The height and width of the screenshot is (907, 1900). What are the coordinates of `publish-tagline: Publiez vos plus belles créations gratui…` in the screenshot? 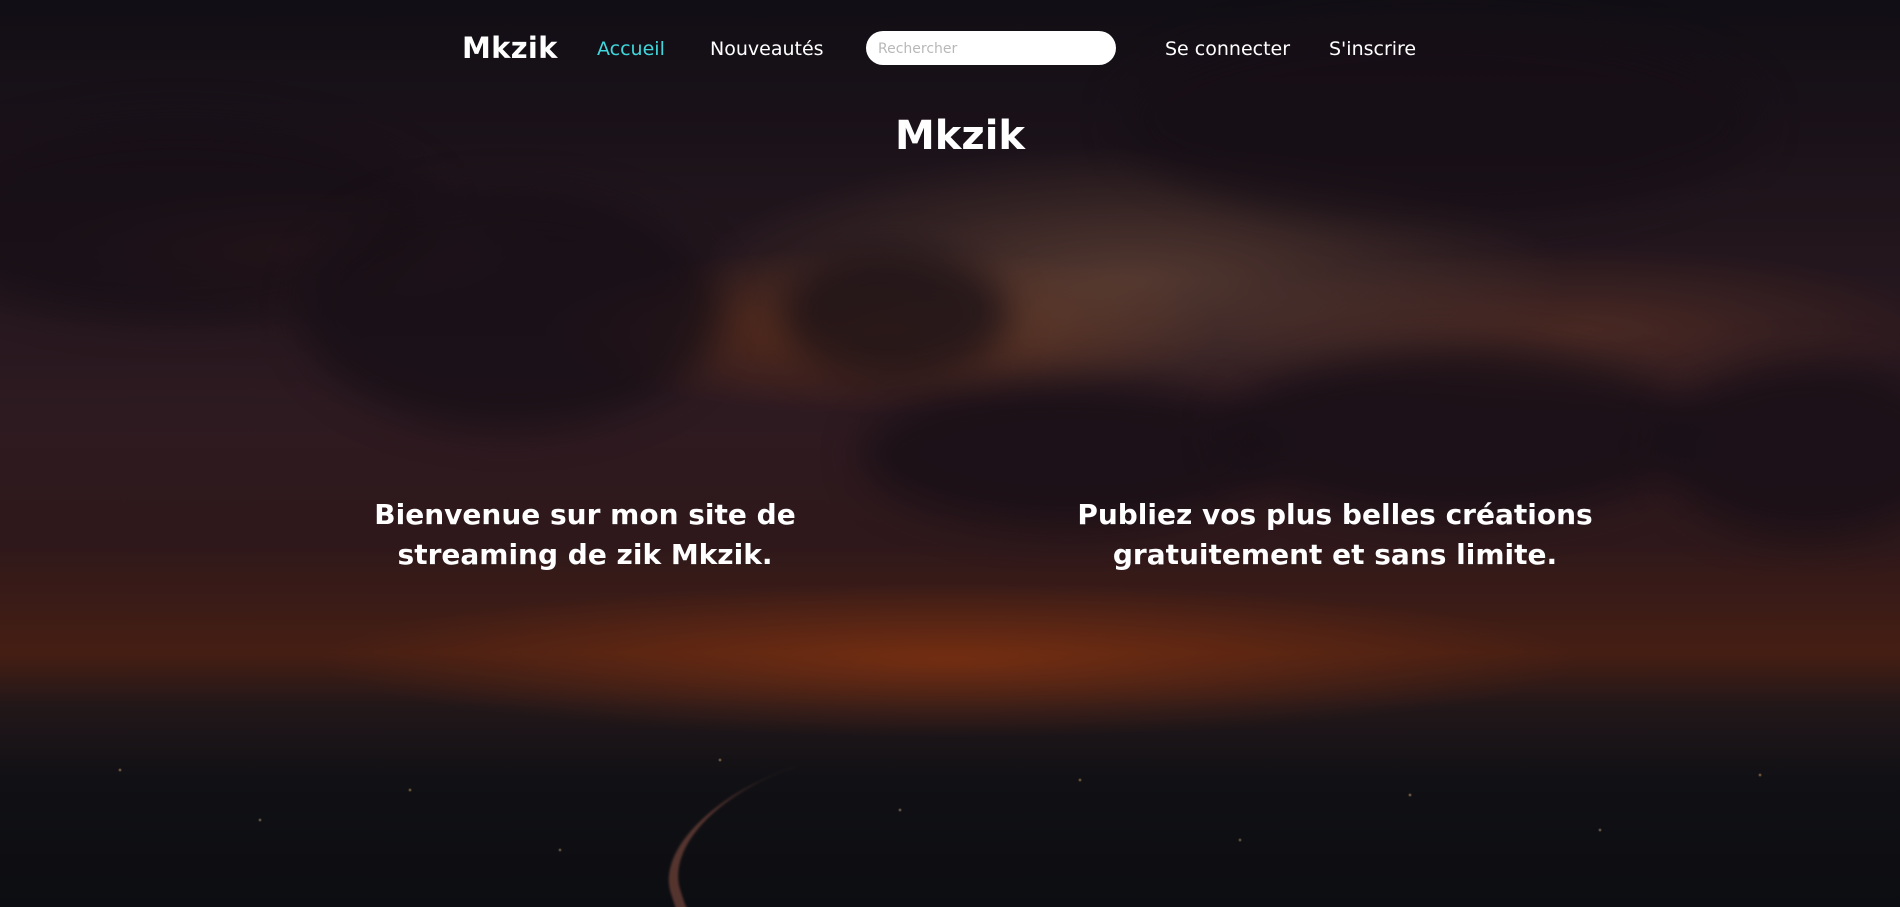 It's located at (1335, 534).